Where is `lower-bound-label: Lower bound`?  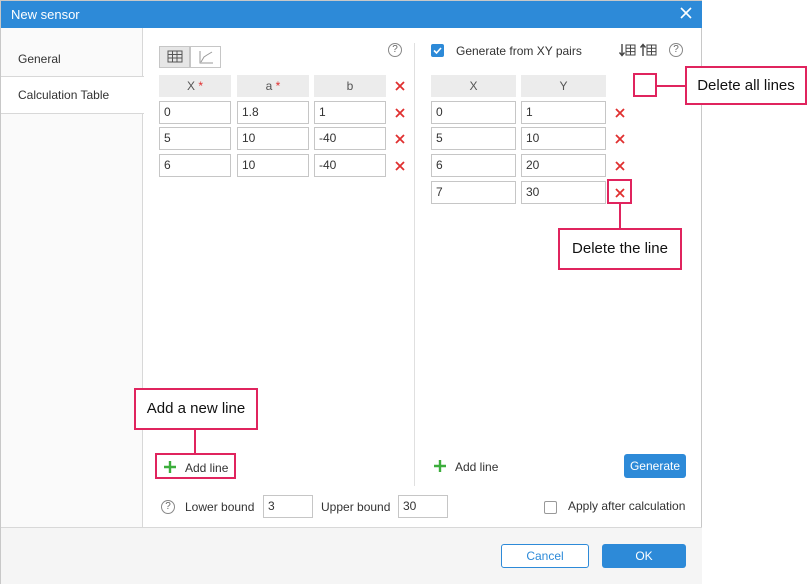
lower-bound-label: Lower bound is located at coordinates (220, 507).